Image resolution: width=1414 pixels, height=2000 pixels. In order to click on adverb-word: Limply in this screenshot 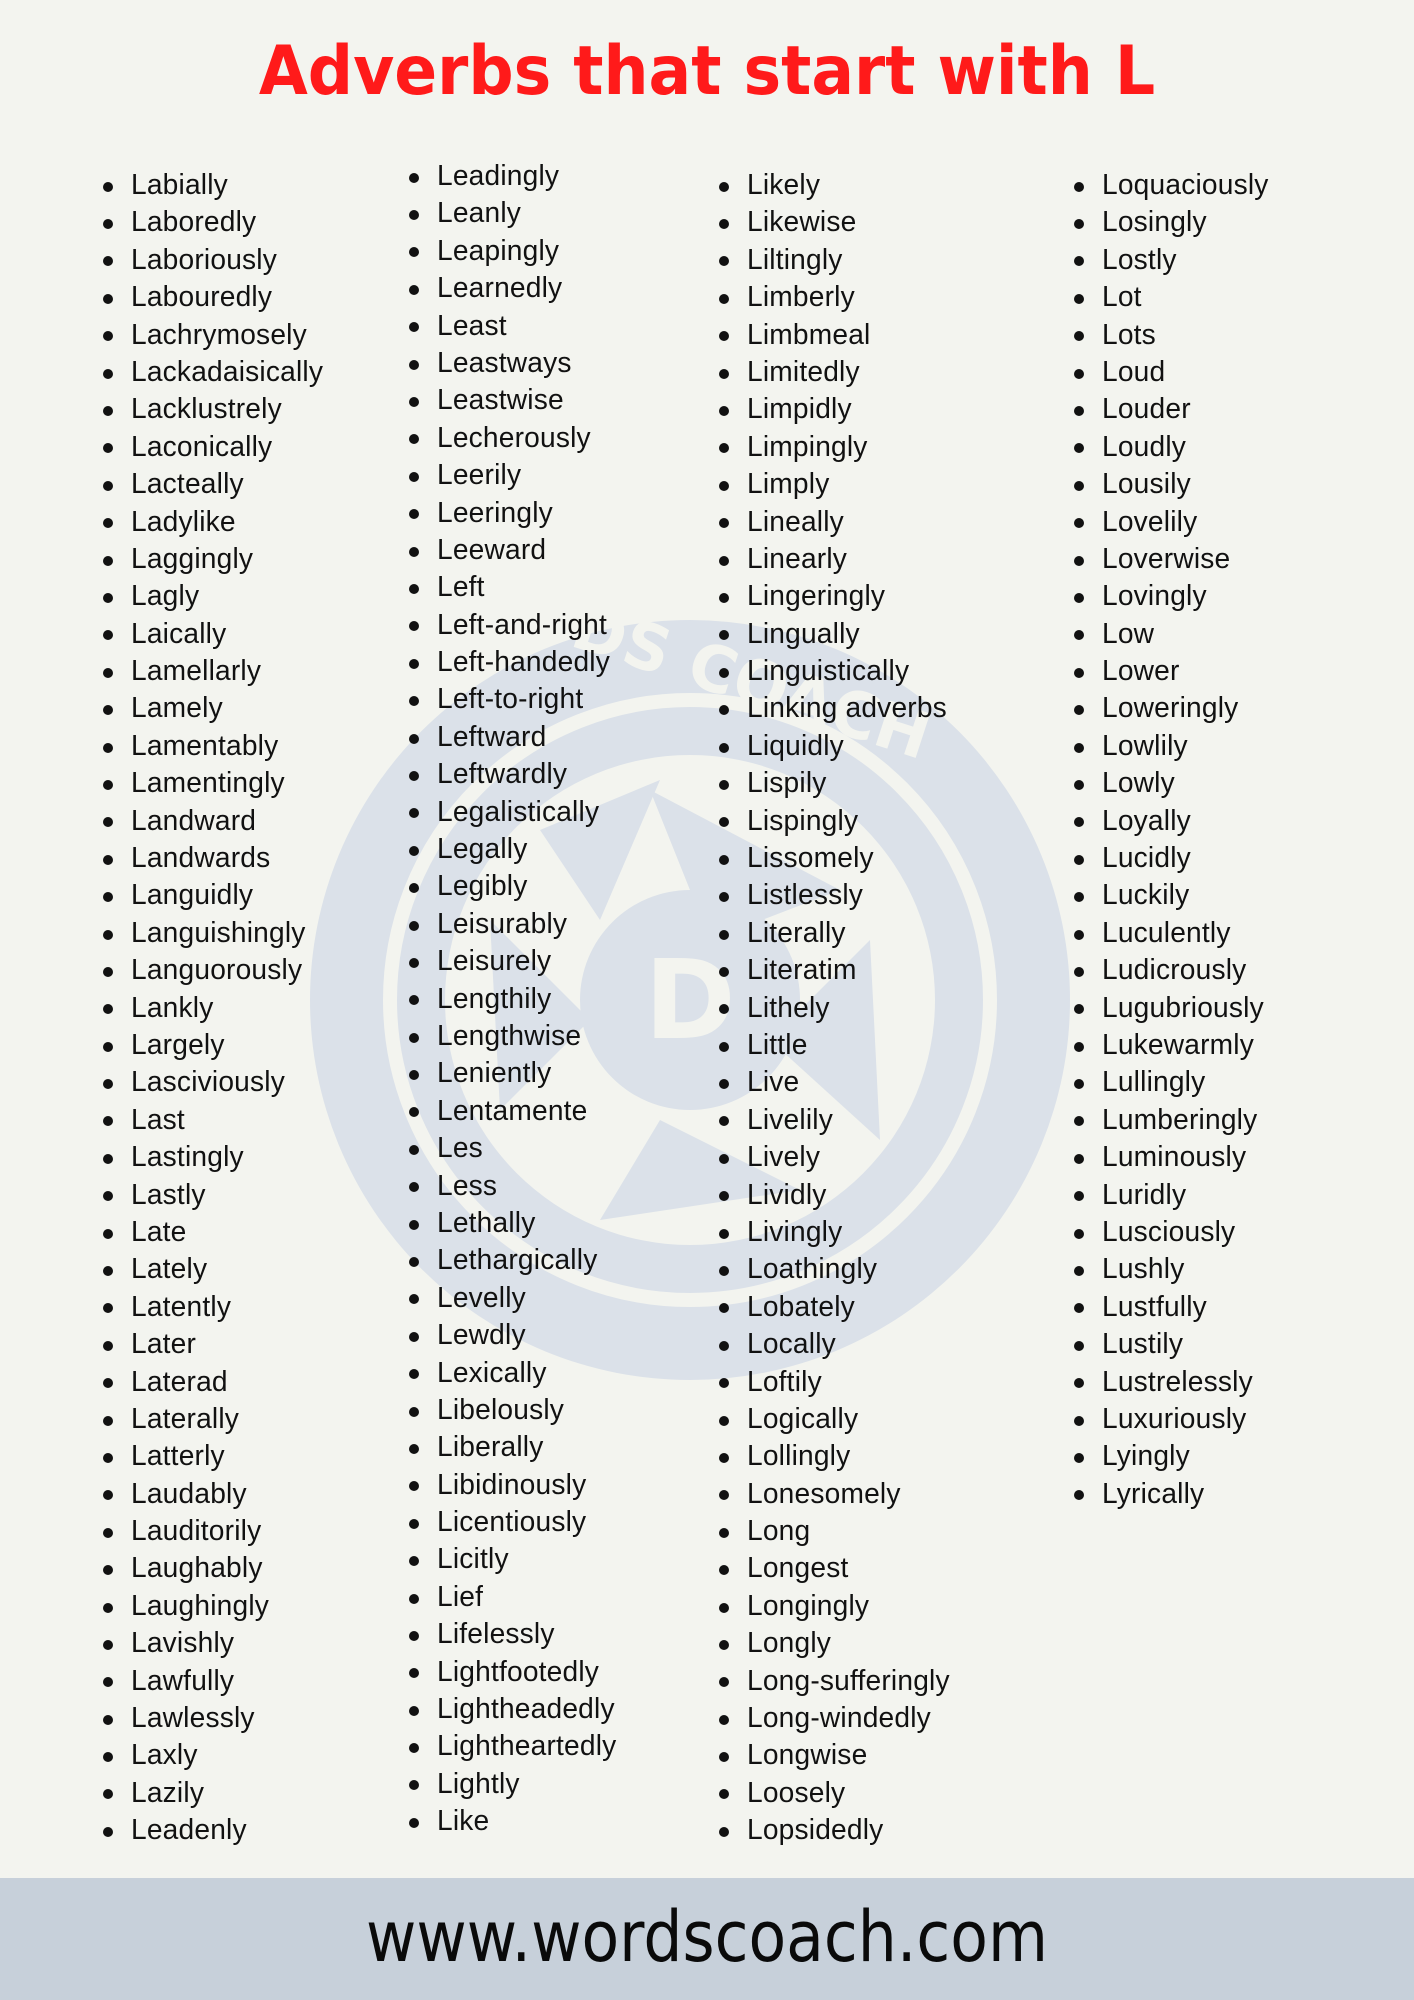, I will do `click(788, 484)`.